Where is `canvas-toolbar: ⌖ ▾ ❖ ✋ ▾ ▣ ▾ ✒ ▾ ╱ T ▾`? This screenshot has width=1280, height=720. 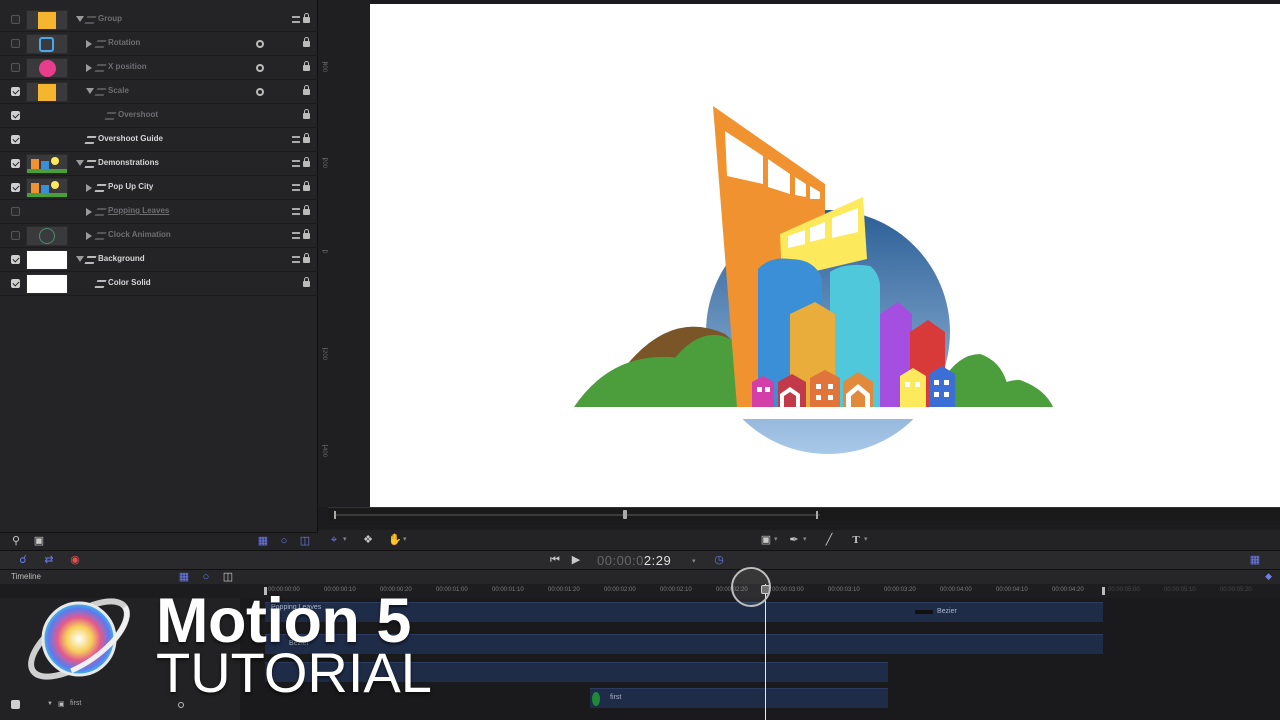
canvas-toolbar: ⌖ ▾ ❖ ✋ ▾ ▣ ▾ ✒ ▾ ╱ T ▾ is located at coordinates (799, 540).